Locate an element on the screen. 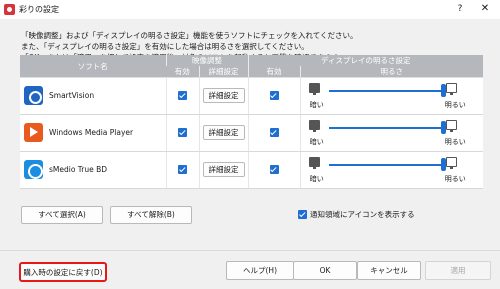 The height and width of the screenshot is (289, 500). software-name: sMedio True BD is located at coordinates (78, 170).